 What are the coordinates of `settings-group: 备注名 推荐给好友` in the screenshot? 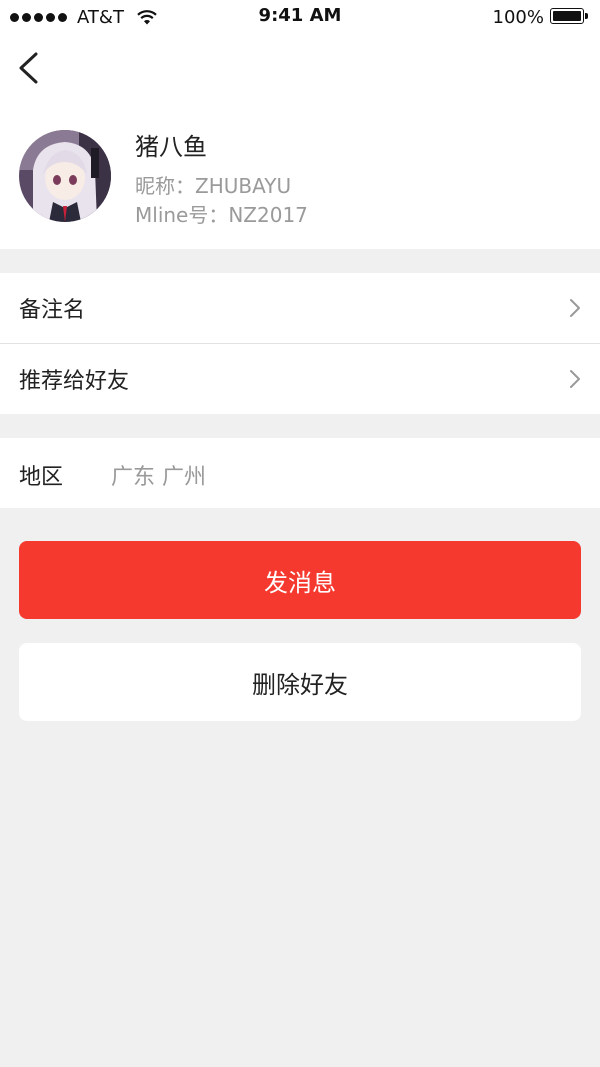 It's located at (300, 343).